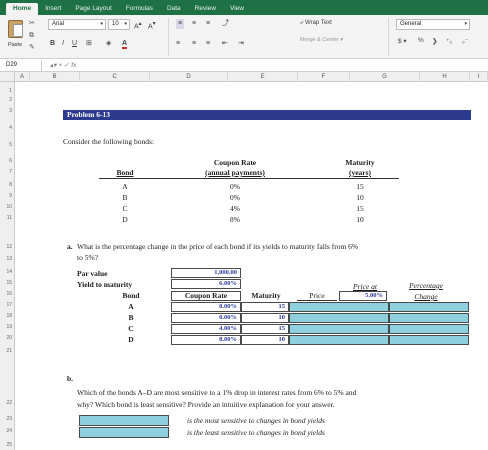 The width and height of the screenshot is (488, 450). Describe the element at coordinates (7, 91) in the screenshot. I see `row-header-1: 1` at that location.